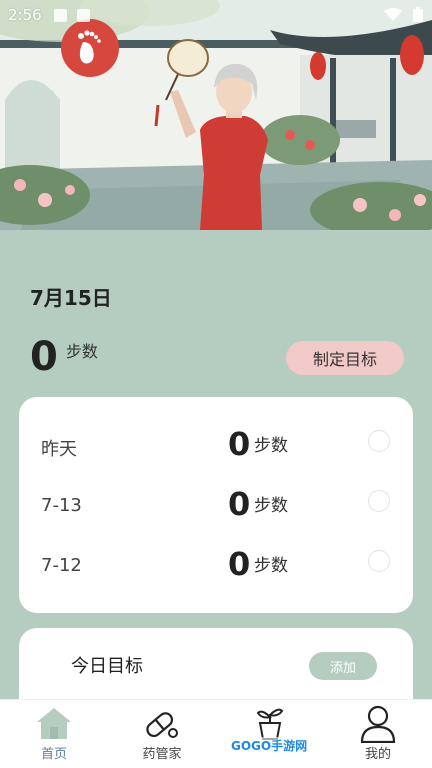 The height and width of the screenshot is (768, 432). I want to click on home-icon, so click(54, 724).